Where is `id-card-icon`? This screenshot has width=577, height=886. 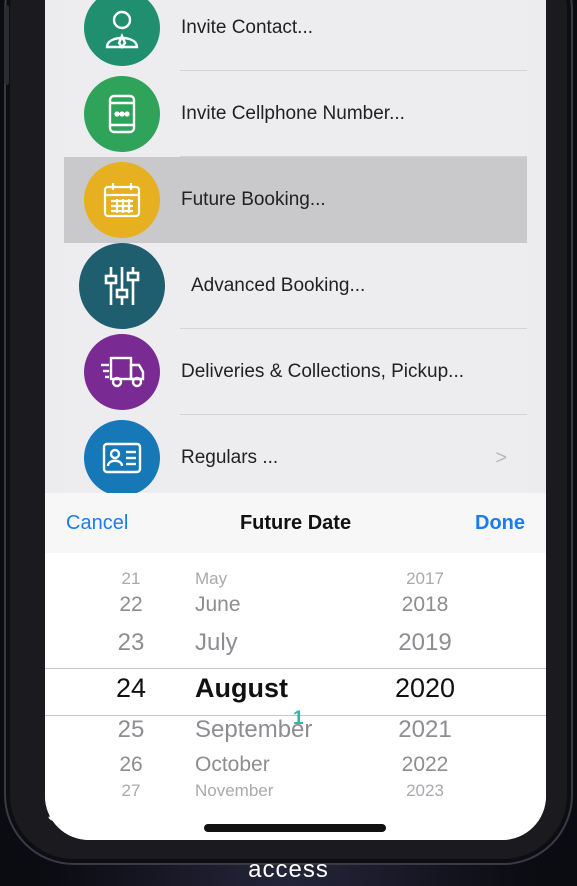 id-card-icon is located at coordinates (122, 458).